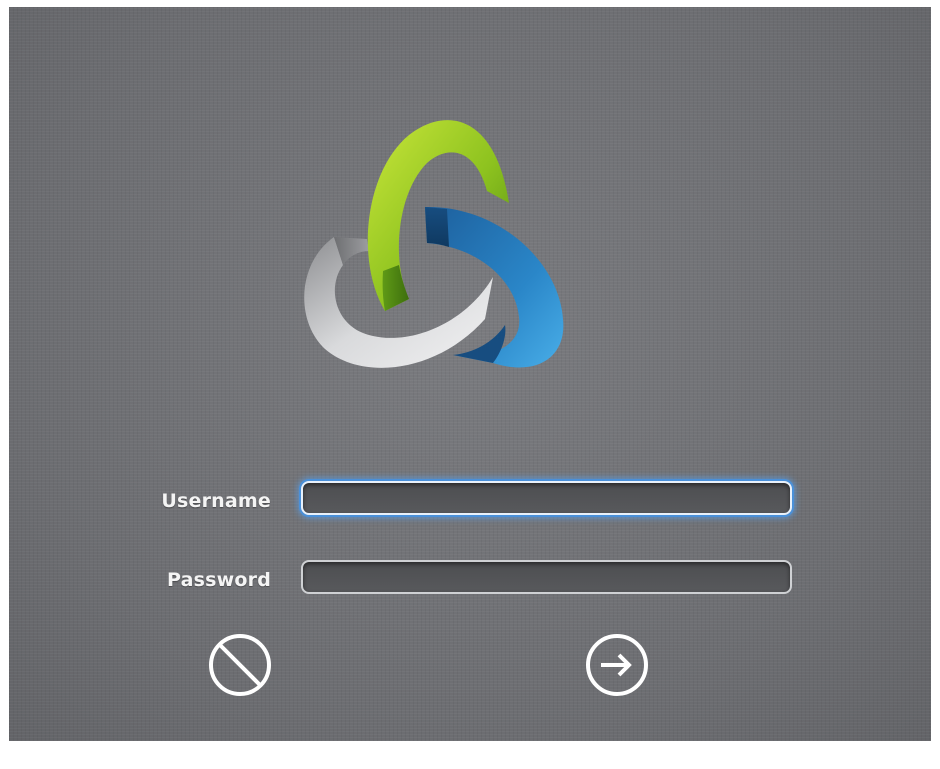 The width and height of the screenshot is (940, 769). I want to click on cancel-button, so click(240, 665).